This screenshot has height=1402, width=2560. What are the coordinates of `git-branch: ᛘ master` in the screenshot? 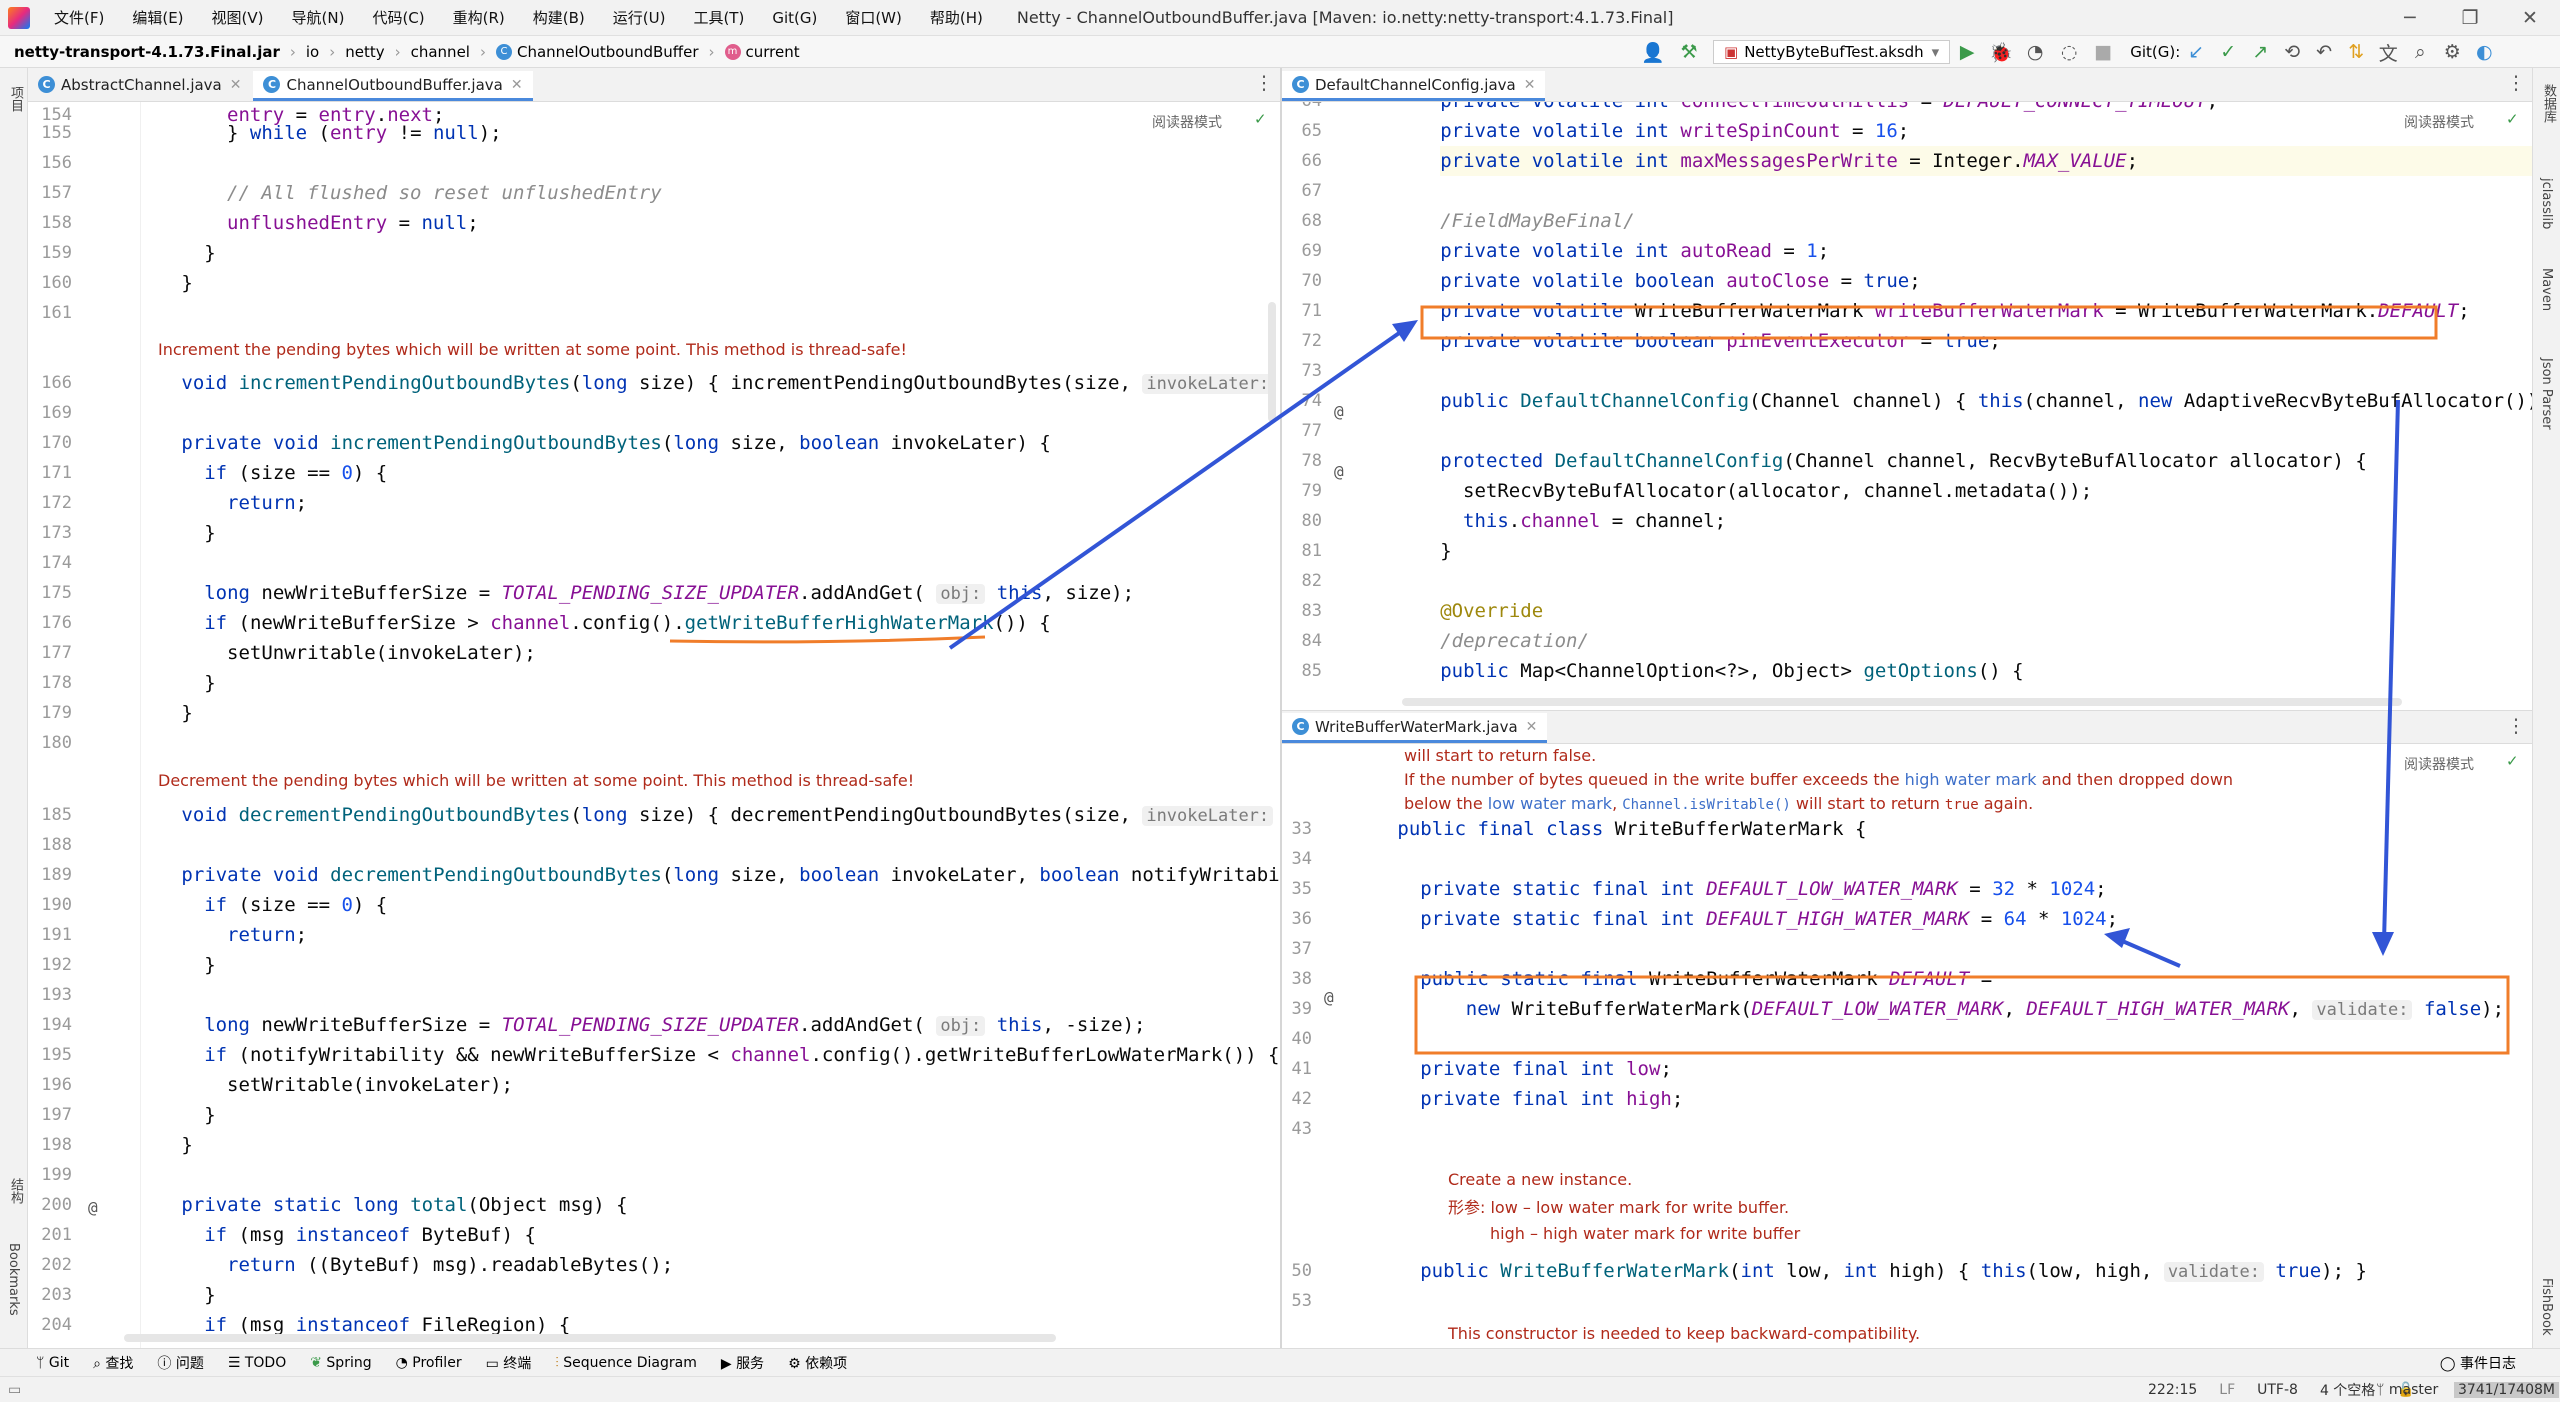 It's located at (2407, 1390).